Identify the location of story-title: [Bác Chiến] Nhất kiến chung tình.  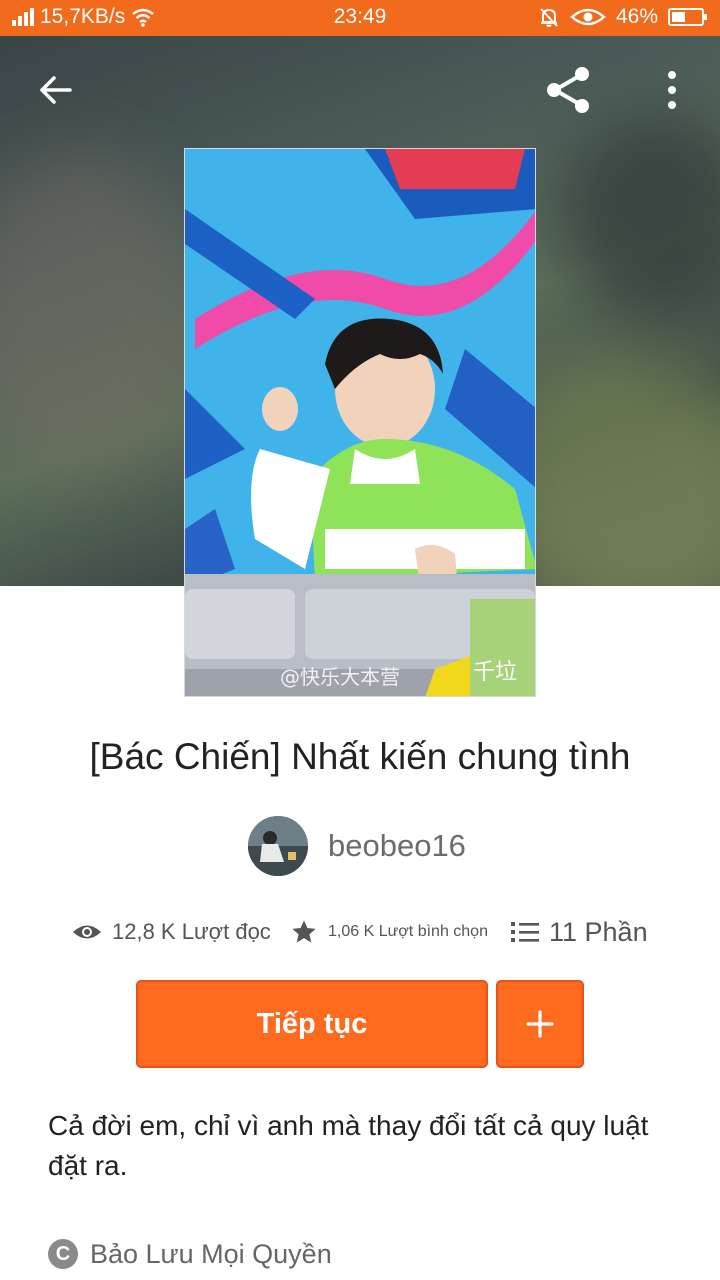
(360, 756).